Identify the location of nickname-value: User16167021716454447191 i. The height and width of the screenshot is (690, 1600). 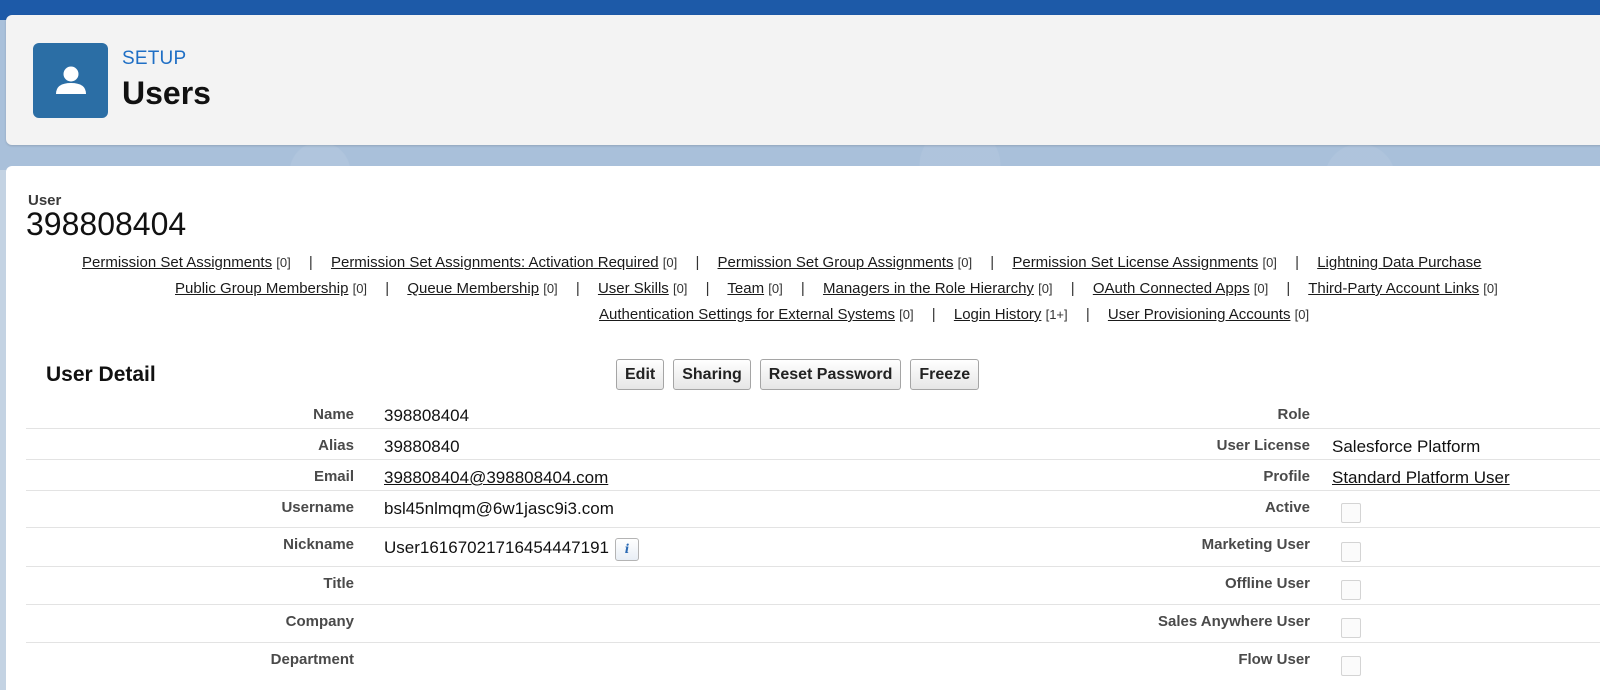
(511, 549).